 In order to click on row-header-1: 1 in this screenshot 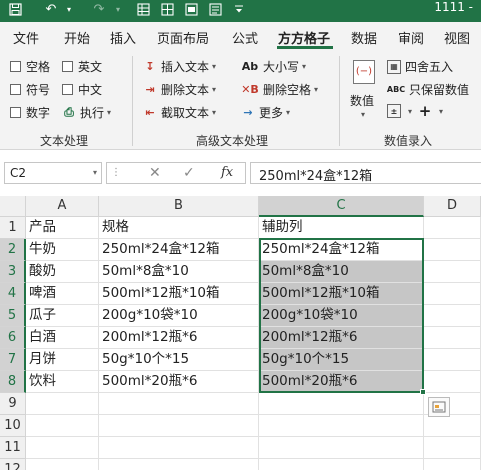, I will do `click(13, 228)`.